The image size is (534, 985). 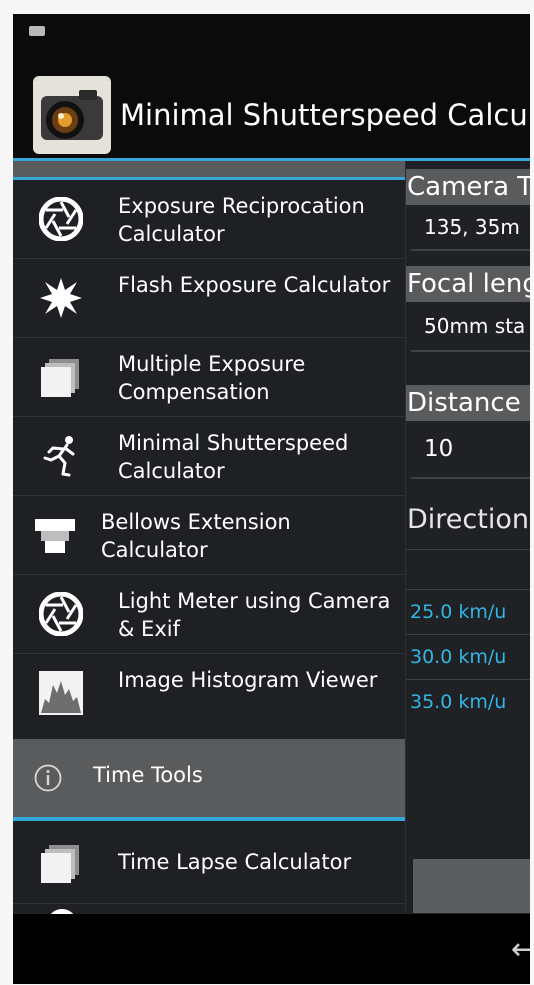 I want to click on drawer-item-multiple-exposure: Multiple Exposure Compensation, so click(x=209, y=377).